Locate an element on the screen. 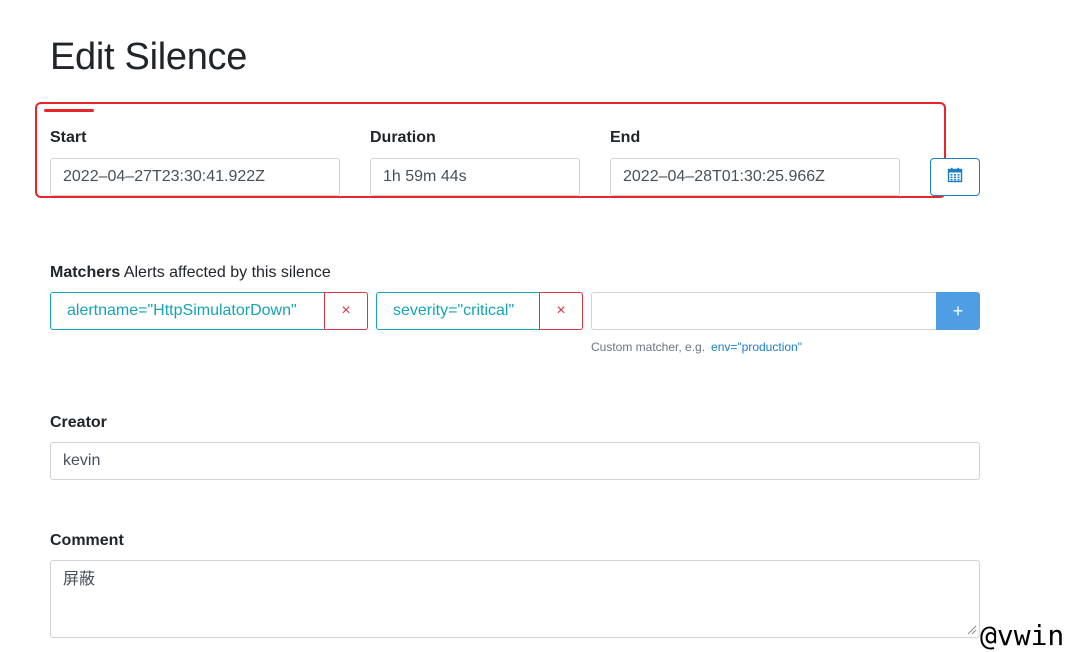 The width and height of the screenshot is (1071, 652). end-input: 2022–04–28T01:30:25.966Z is located at coordinates (755, 177).